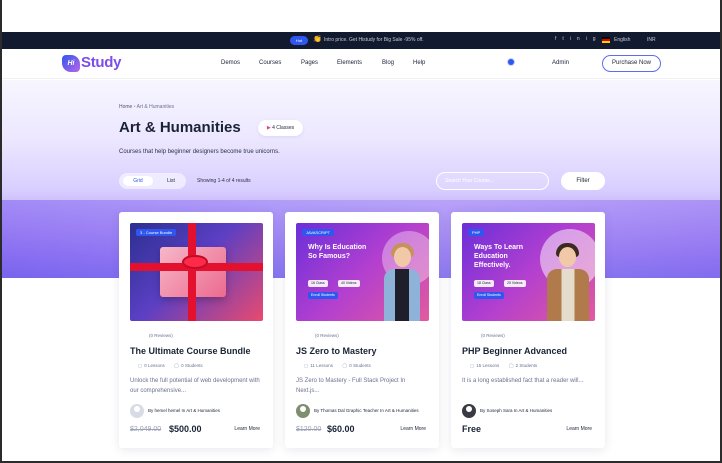 This screenshot has width=722, height=463. I want to click on video-count-pill: 25 Videos, so click(515, 283).